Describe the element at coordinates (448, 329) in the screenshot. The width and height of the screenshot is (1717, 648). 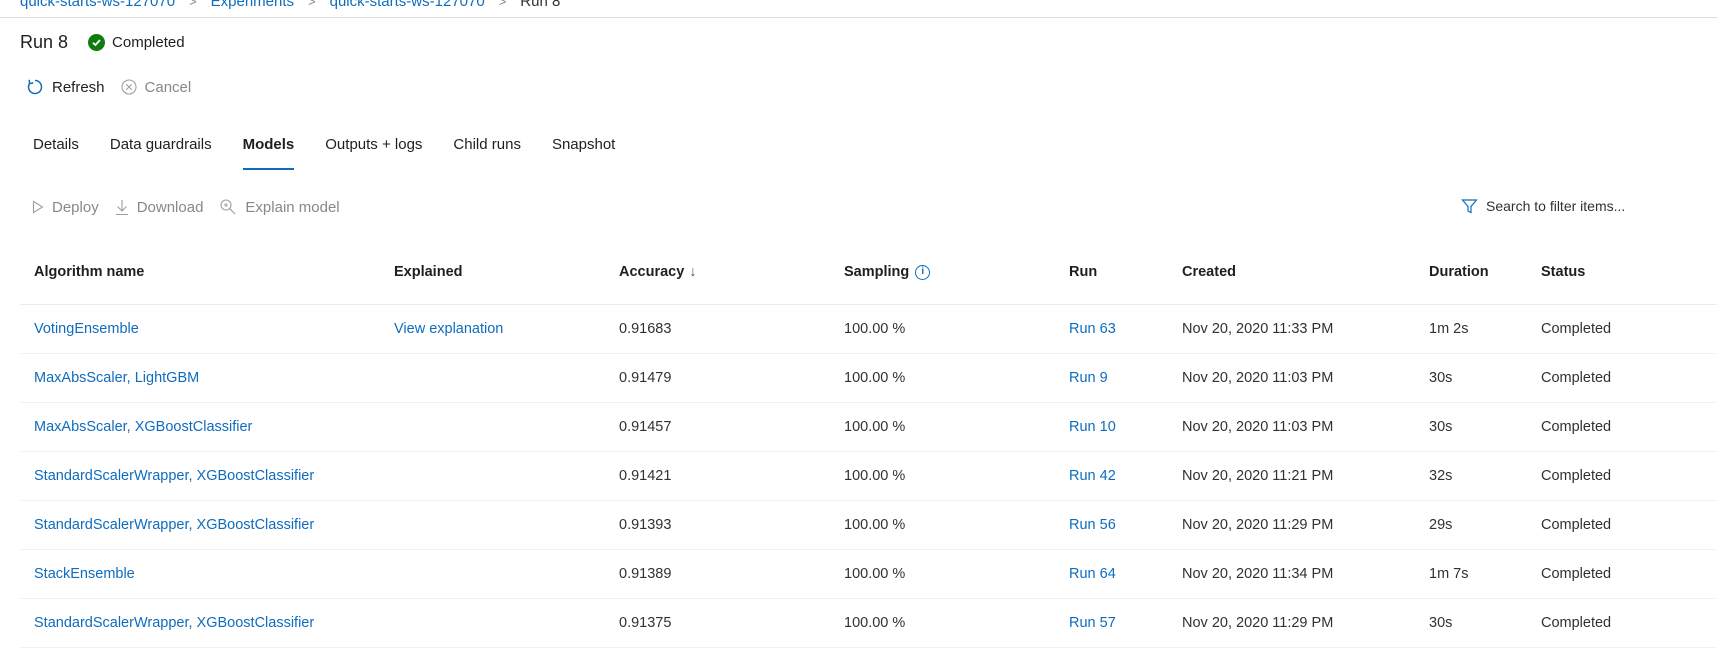
I see `view-explanation-link: View explanation` at that location.